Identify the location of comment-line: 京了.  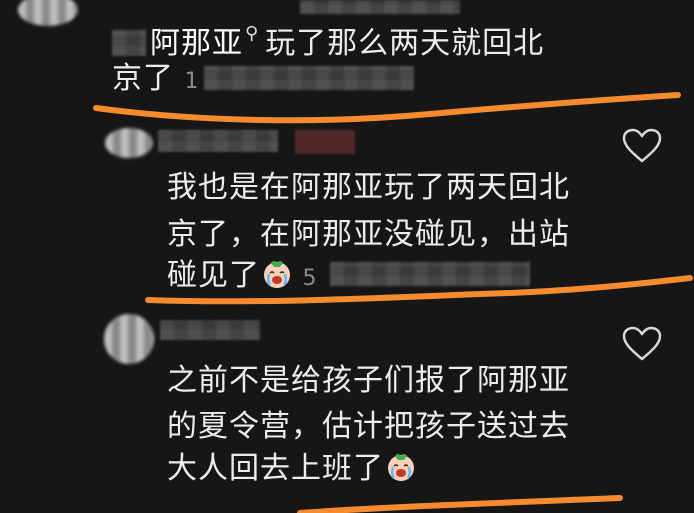
(143, 78).